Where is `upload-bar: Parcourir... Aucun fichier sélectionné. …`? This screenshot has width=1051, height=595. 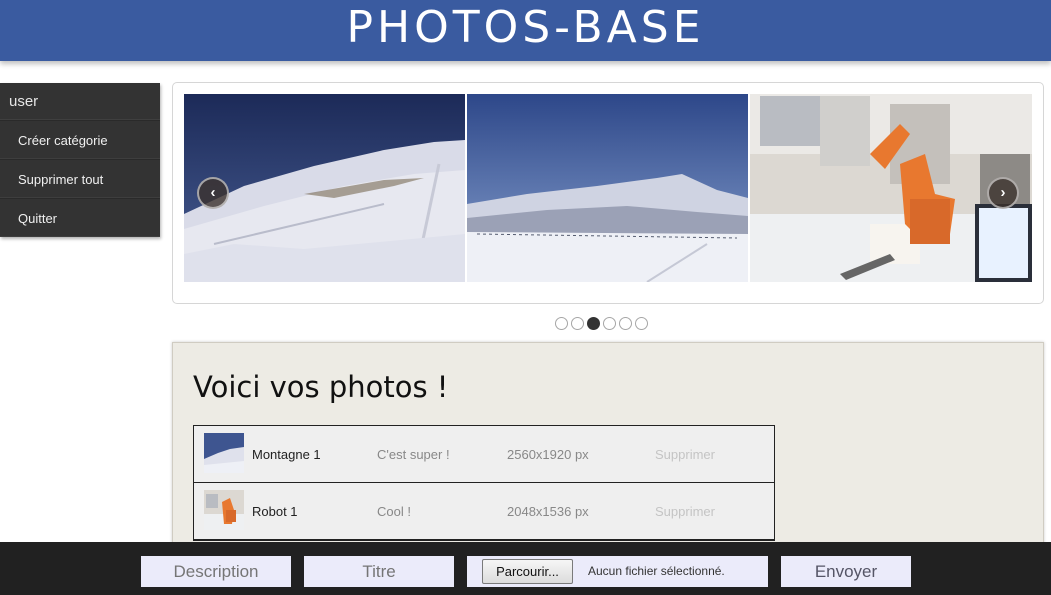
upload-bar: Parcourir... Aucun fichier sélectionné. … is located at coordinates (525, 568).